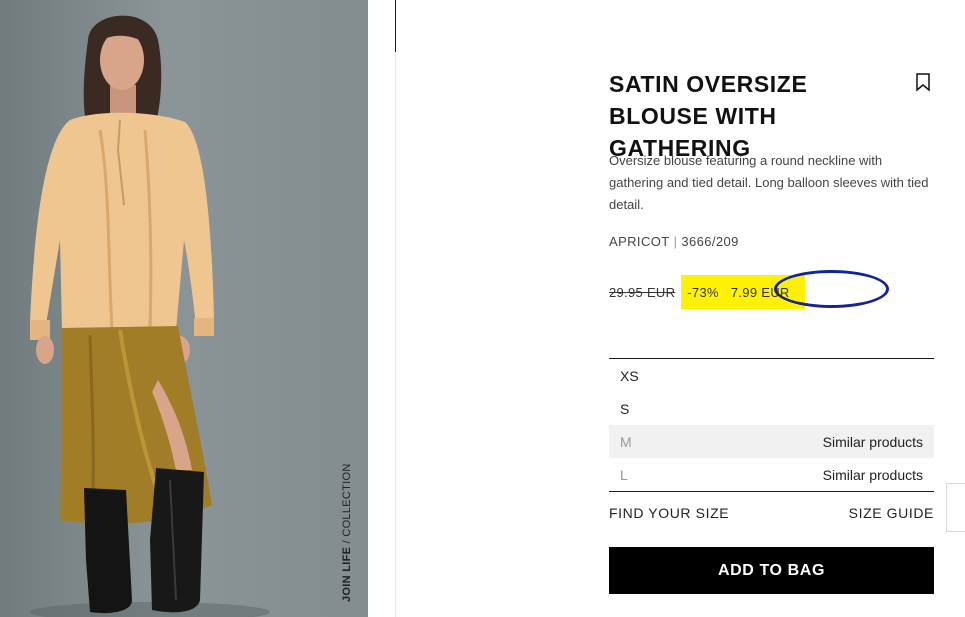 This screenshot has height=617, width=965. Describe the element at coordinates (347, 505) in the screenshot. I see `collection-caption-rest: / COLLECTION` at that location.